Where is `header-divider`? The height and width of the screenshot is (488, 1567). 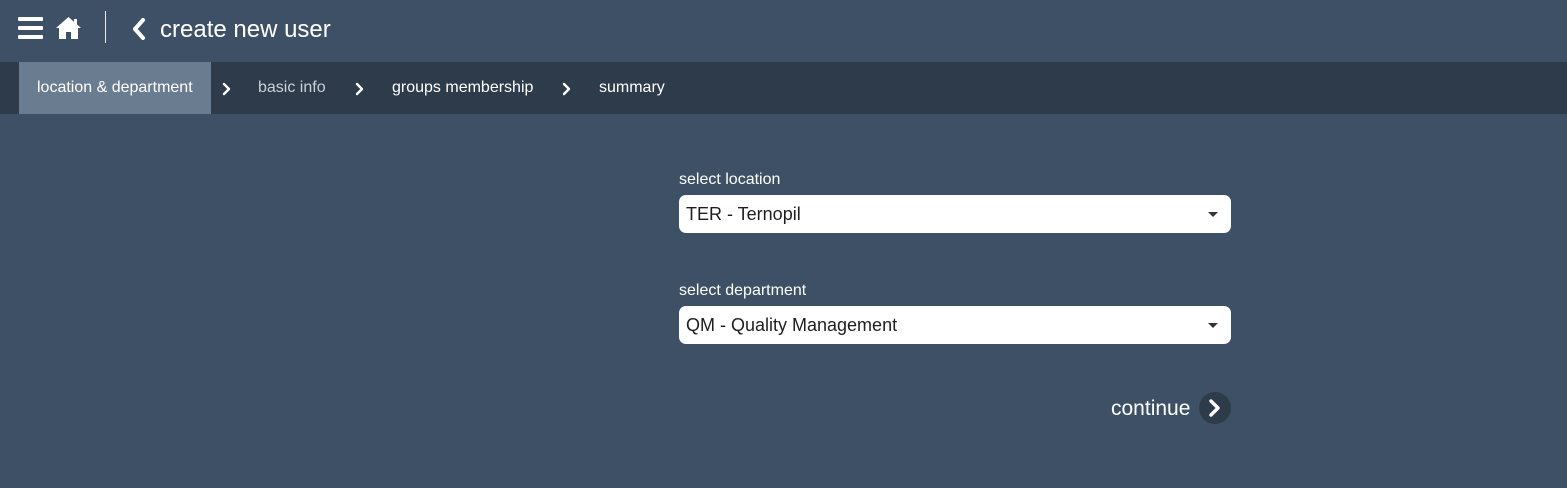
header-divider is located at coordinates (105, 27).